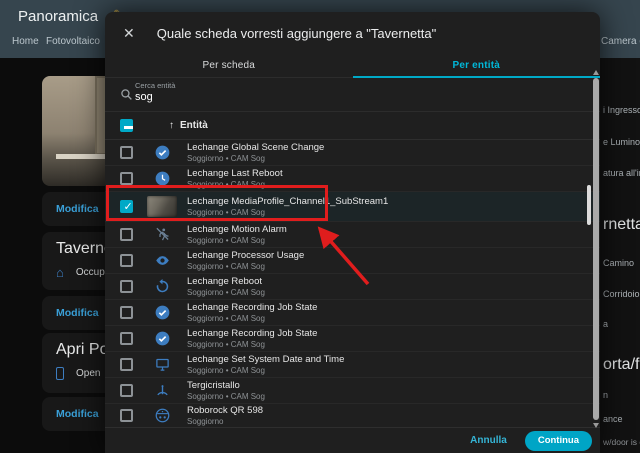  I want to click on entity-name: Lechange Last Reboot, so click(235, 173).